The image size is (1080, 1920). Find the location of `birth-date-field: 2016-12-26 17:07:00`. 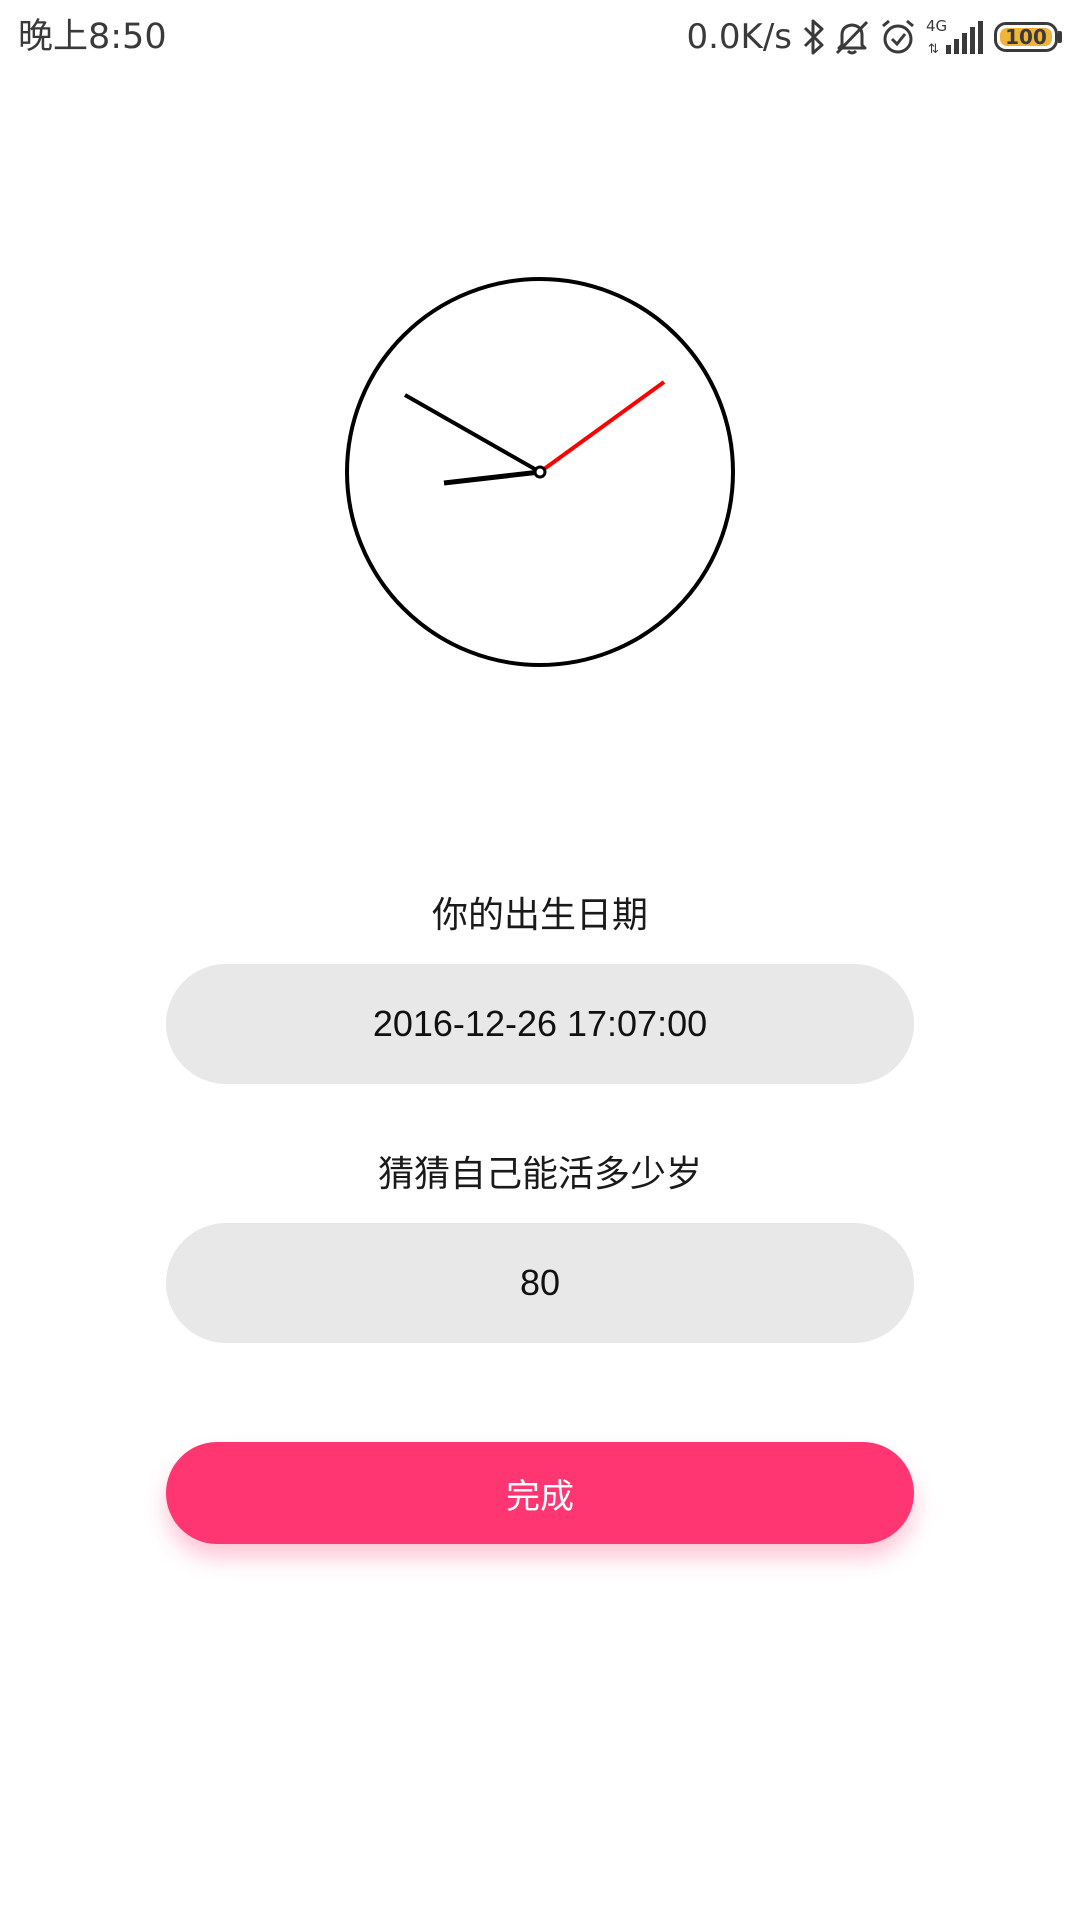

birth-date-field: 2016-12-26 17:07:00 is located at coordinates (540, 1024).